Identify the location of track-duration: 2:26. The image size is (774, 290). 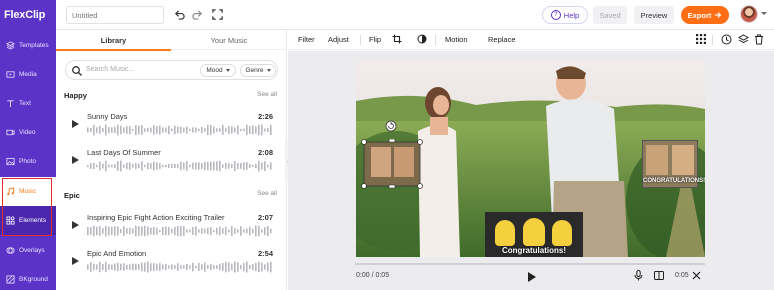
(265, 116).